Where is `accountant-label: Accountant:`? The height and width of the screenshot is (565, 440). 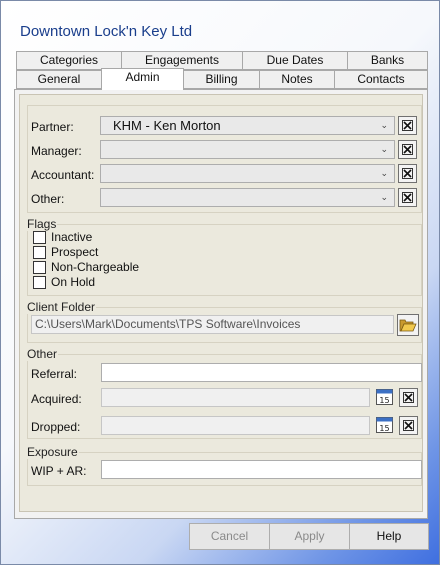
accountant-label: Accountant: is located at coordinates (63, 175).